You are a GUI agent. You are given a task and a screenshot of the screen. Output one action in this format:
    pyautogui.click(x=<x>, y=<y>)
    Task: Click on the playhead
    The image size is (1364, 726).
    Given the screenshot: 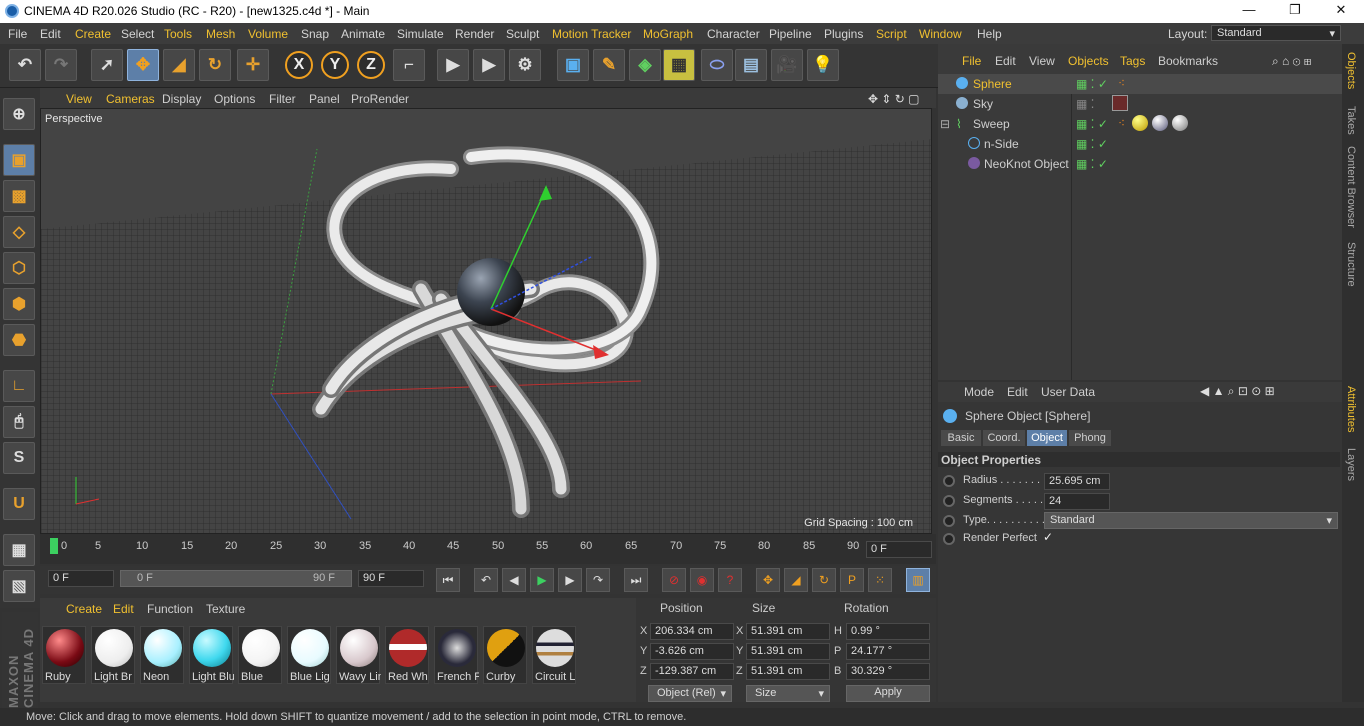 What is the action you would take?
    pyautogui.click(x=54, y=546)
    